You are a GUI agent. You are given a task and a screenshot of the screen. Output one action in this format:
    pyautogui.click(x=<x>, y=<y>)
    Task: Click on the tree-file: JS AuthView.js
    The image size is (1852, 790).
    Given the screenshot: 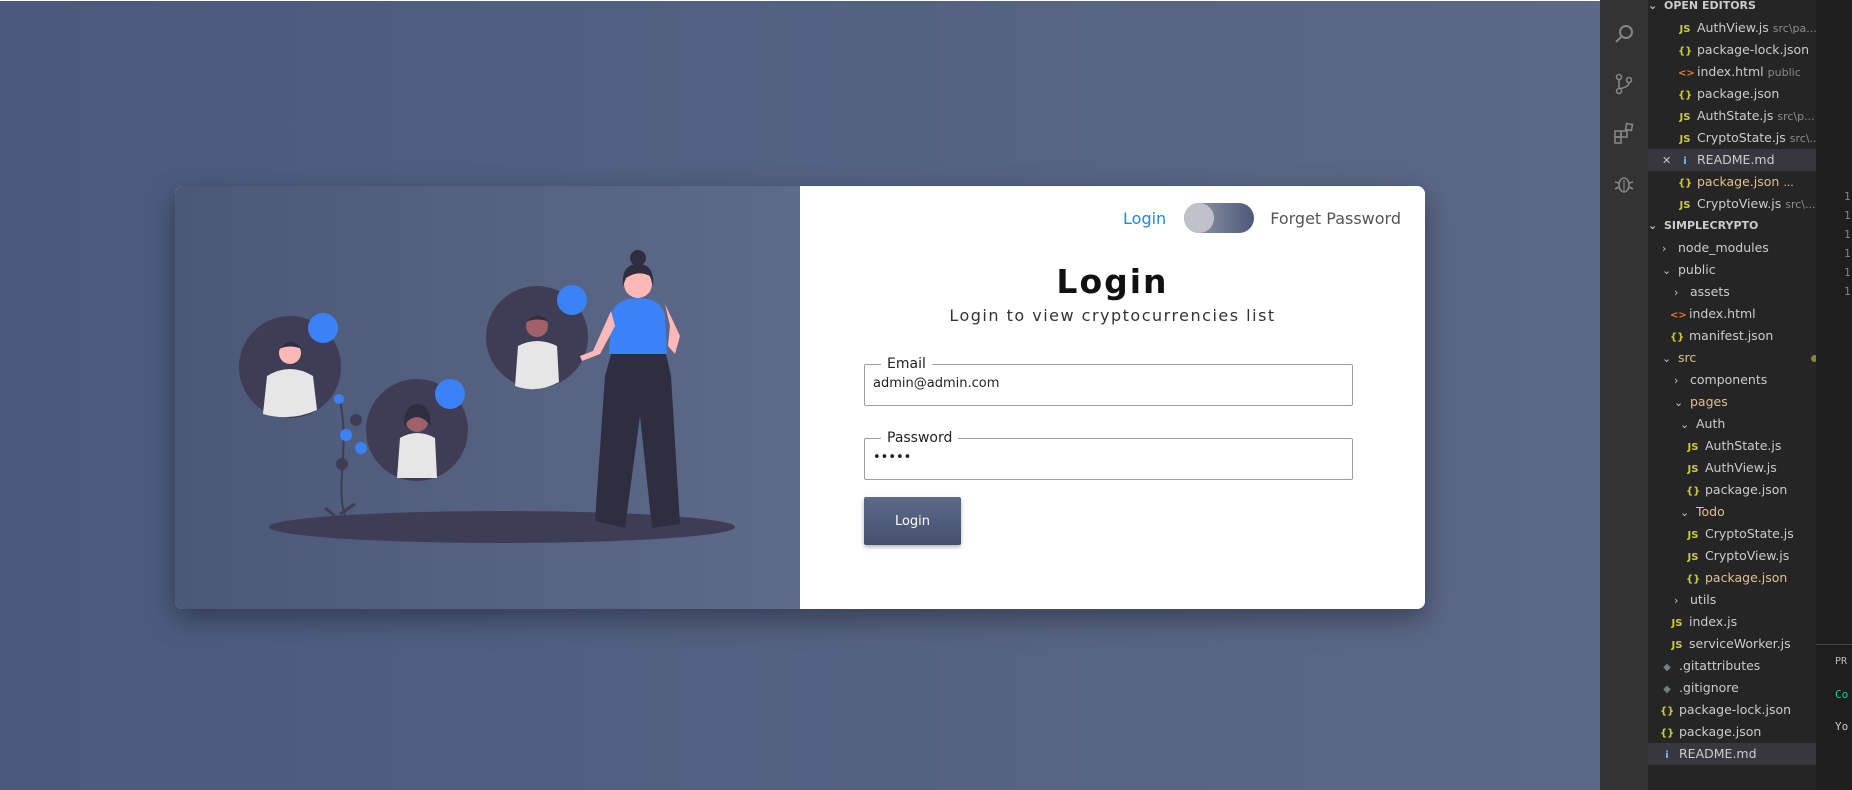 What is the action you would take?
    pyautogui.click(x=1732, y=468)
    